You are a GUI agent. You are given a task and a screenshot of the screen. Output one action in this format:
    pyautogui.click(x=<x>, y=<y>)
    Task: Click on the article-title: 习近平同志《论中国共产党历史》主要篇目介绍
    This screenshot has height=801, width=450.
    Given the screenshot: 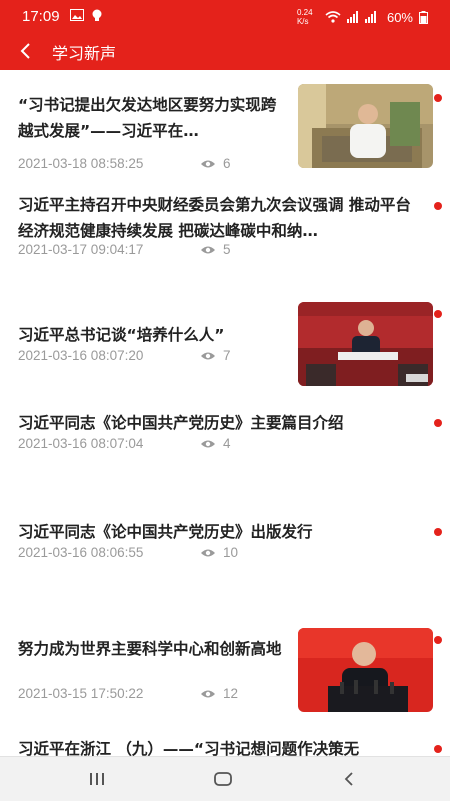 What is the action you would take?
    pyautogui.click(x=181, y=423)
    